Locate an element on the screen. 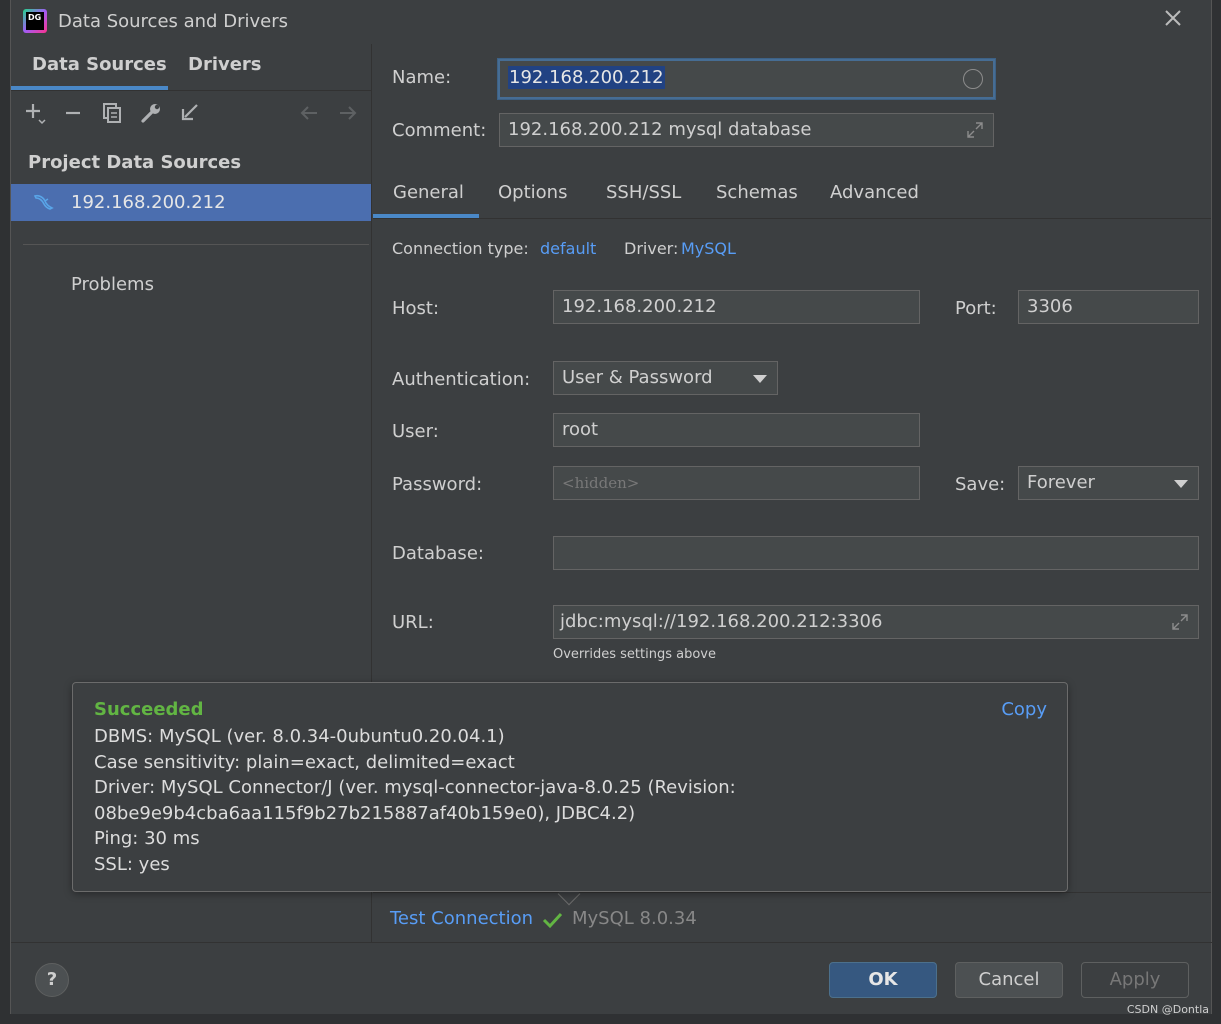 The width and height of the screenshot is (1221, 1024). checkmark-icon is located at coordinates (552, 920).